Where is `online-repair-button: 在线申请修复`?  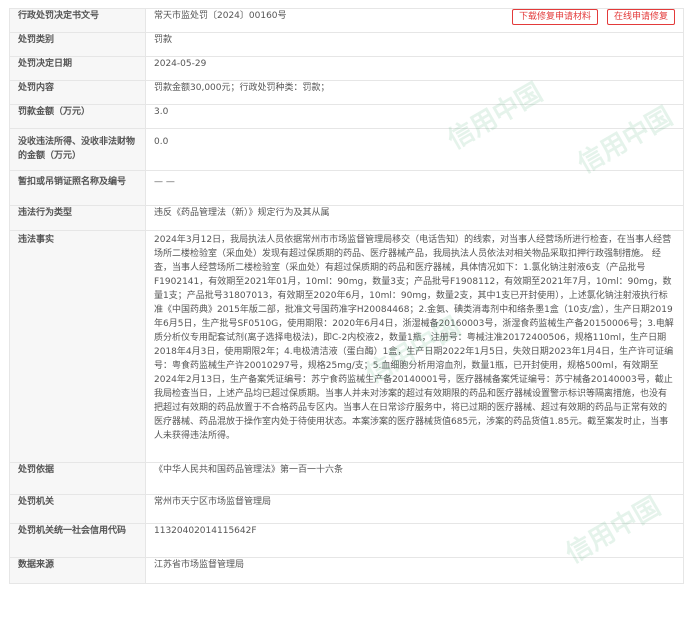
online-repair-button: 在线申请修复 is located at coordinates (640, 17).